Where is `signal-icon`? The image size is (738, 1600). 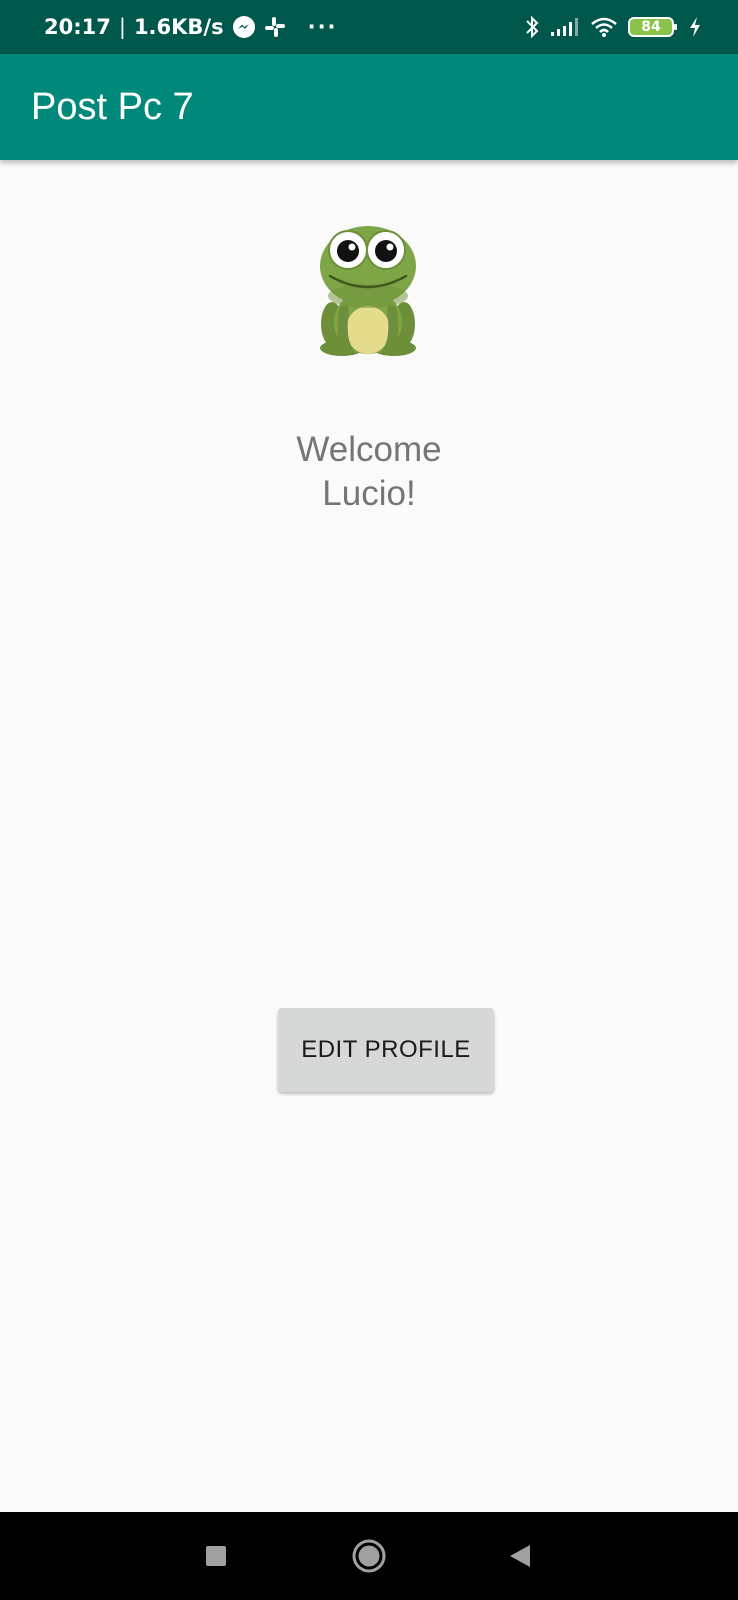
signal-icon is located at coordinates (565, 27).